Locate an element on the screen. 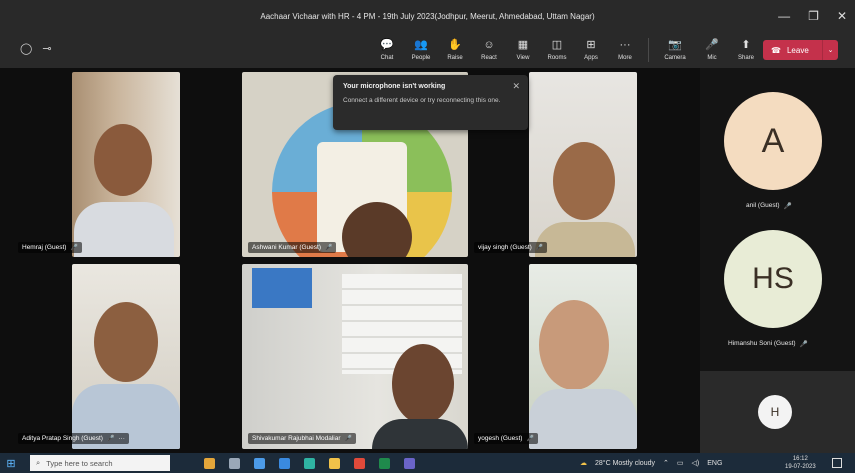 Image resolution: width=855 pixels, height=473 pixels. toolbar-react: ☺ React is located at coordinates (489, 50).